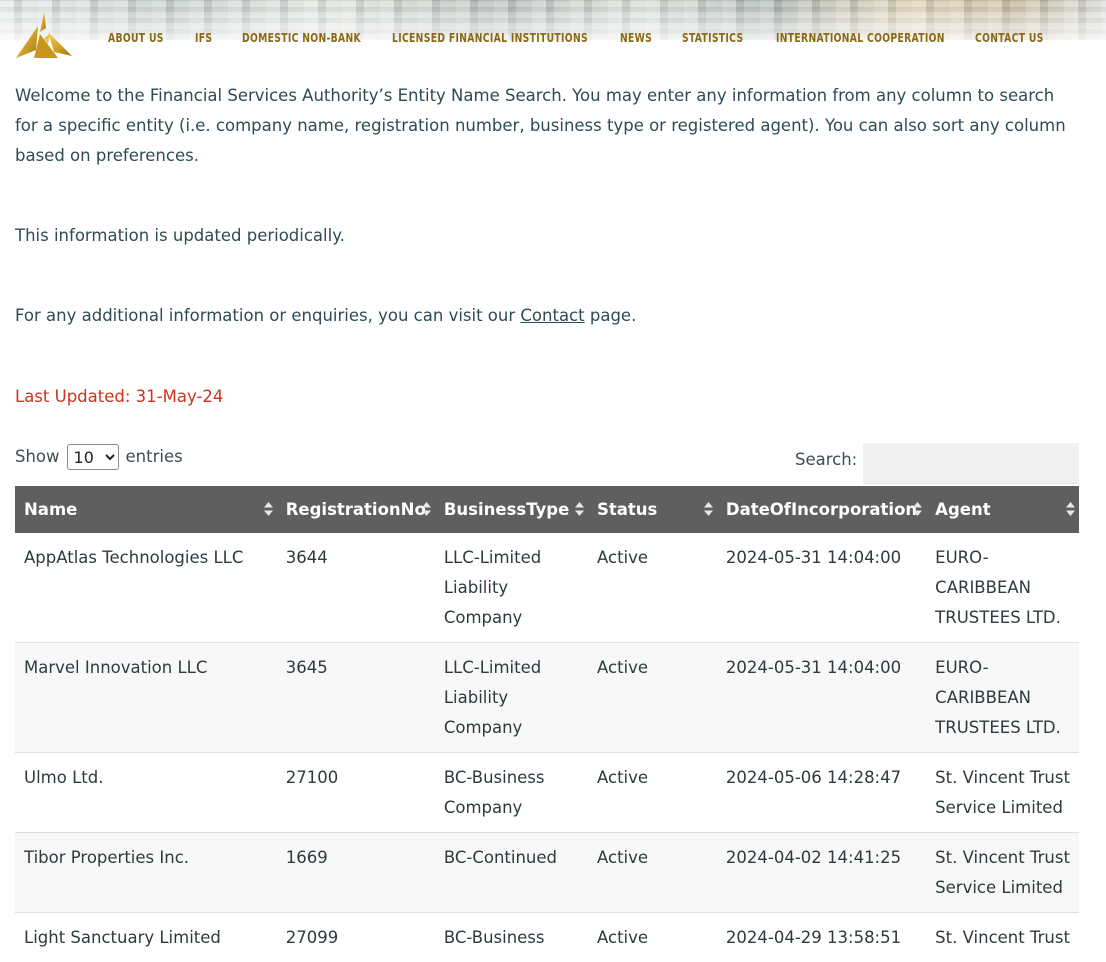 The image size is (1106, 962). Describe the element at coordinates (146, 698) in the screenshot. I see `name-cell: Marvel Innovation LLC` at that location.